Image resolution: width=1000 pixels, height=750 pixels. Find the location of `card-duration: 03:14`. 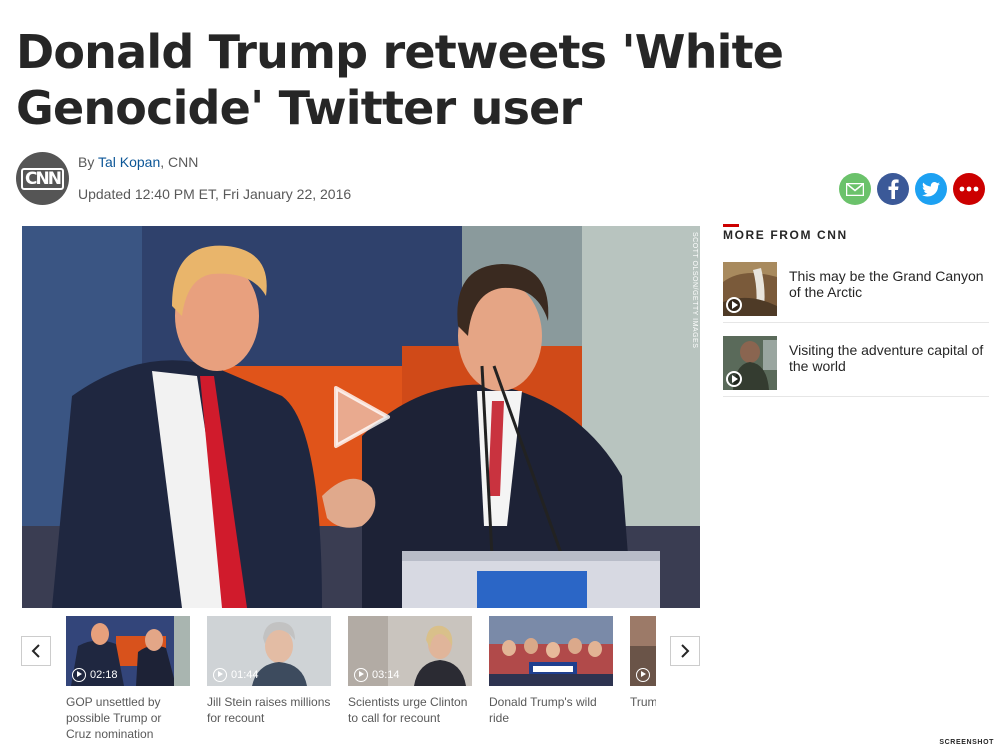

card-duration: 03:14 is located at coordinates (386, 675).